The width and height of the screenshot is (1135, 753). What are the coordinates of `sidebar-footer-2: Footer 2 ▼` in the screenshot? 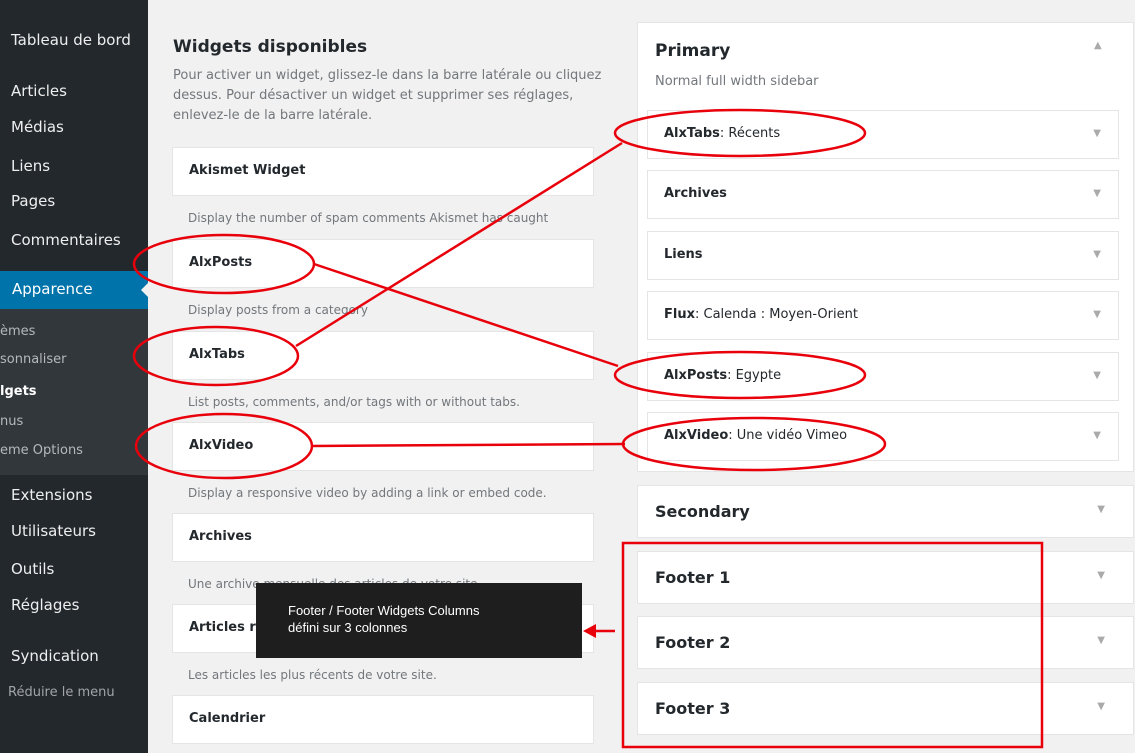 It's located at (885, 642).